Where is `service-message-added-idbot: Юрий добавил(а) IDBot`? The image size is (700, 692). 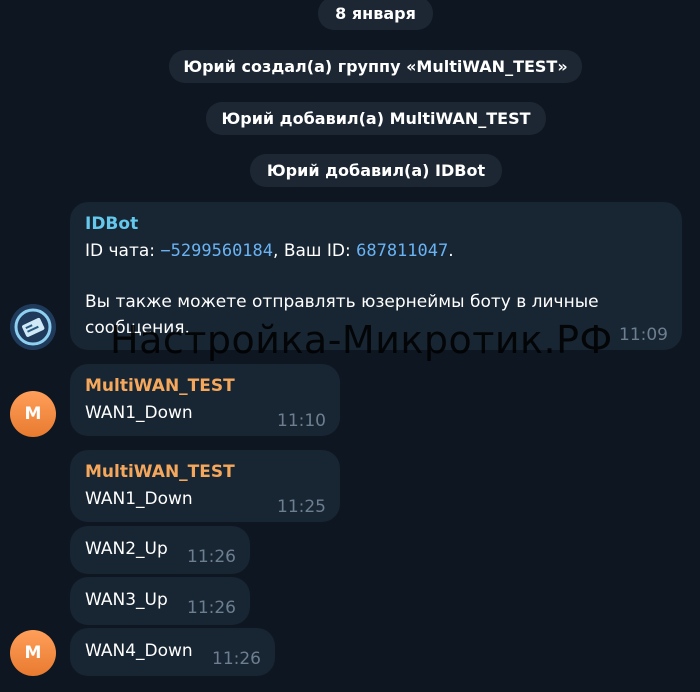
service-message-added-idbot: Юрий добавил(а) IDBot is located at coordinates (376, 170).